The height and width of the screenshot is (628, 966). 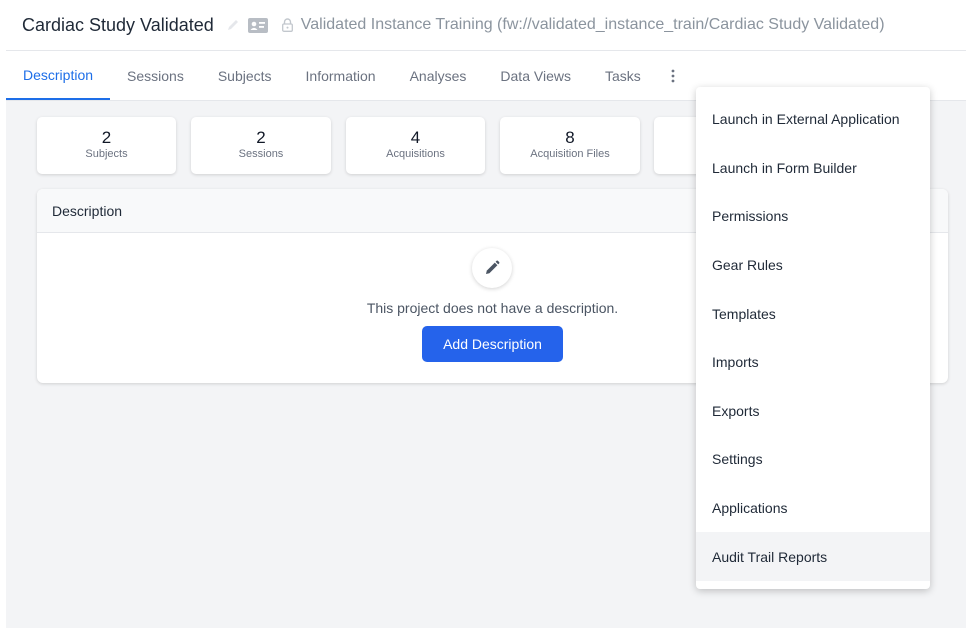 I want to click on stat-card-acquisition-files: 8 Acquisition Files, so click(x=570, y=145).